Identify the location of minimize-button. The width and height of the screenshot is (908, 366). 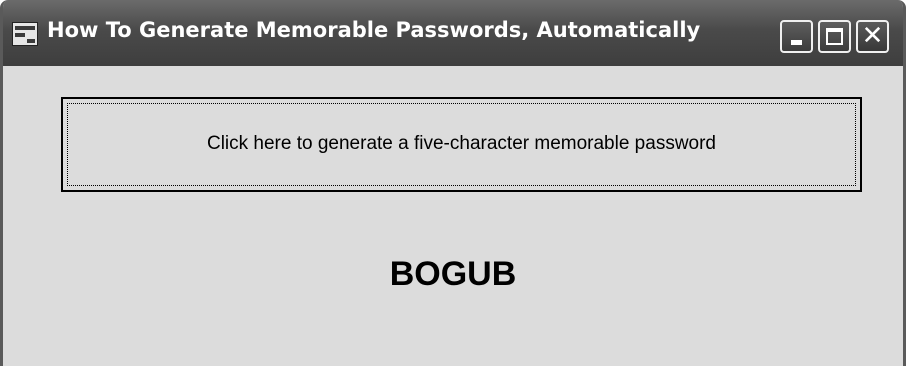
(796, 36).